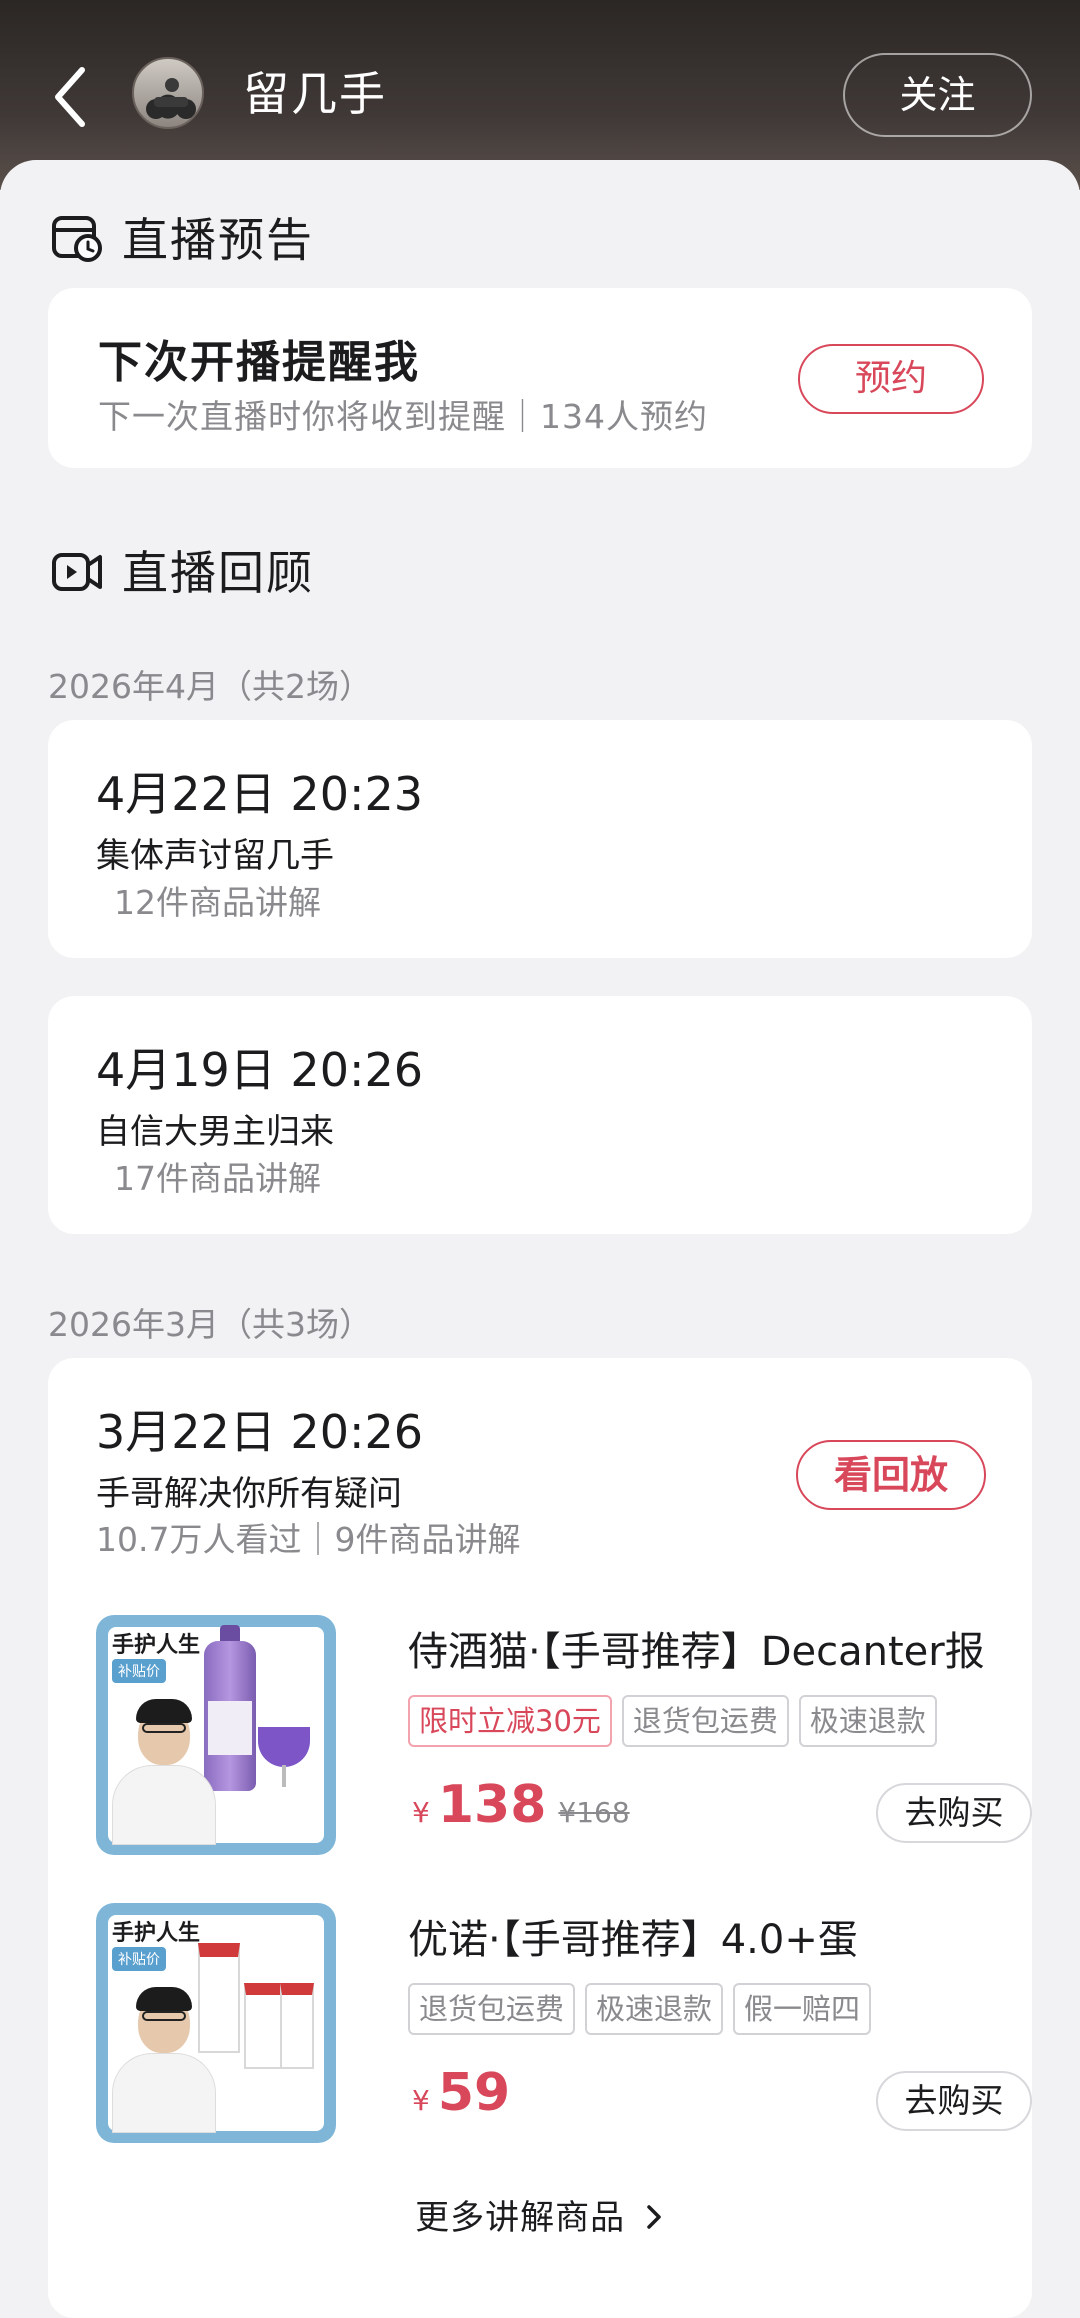 Image resolution: width=1080 pixels, height=2318 pixels. I want to click on month-label: 2026年3月（共3场）, so click(210, 1324).